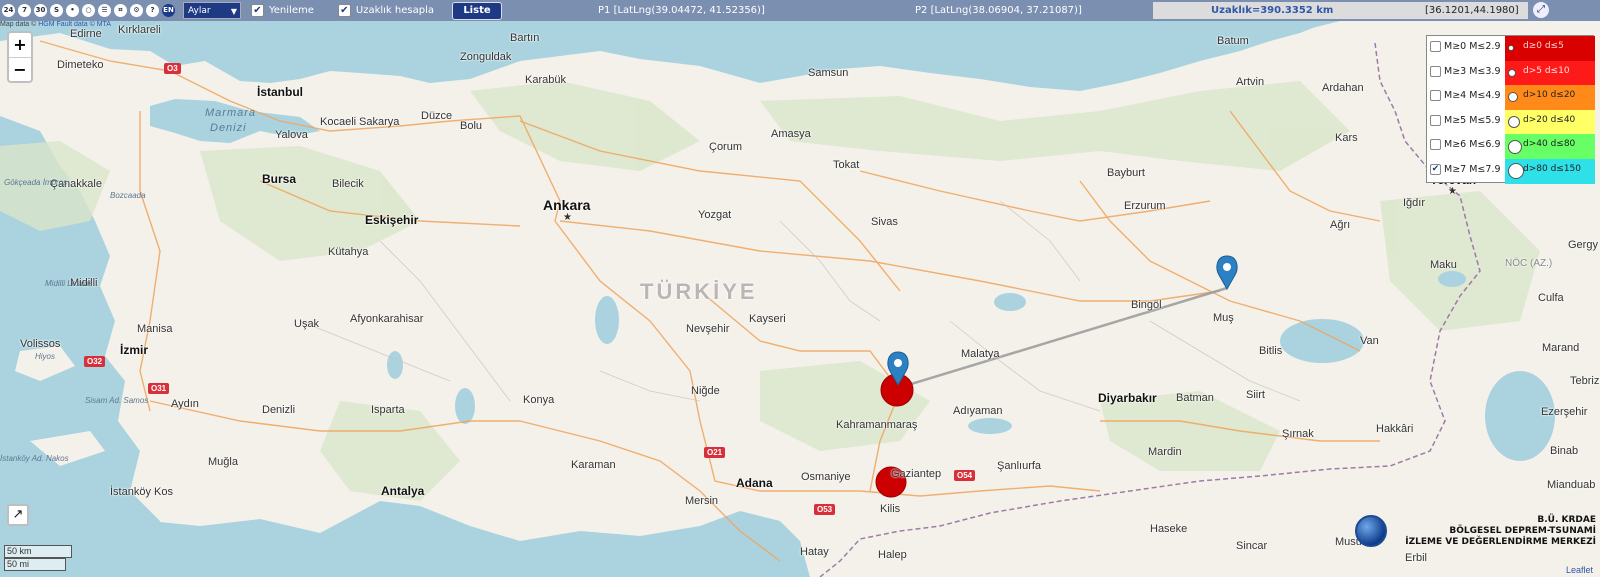 Image resolution: width=1600 pixels, height=577 pixels. I want to click on depth-legend-swatch: d>5 d≤10, so click(1550, 73).